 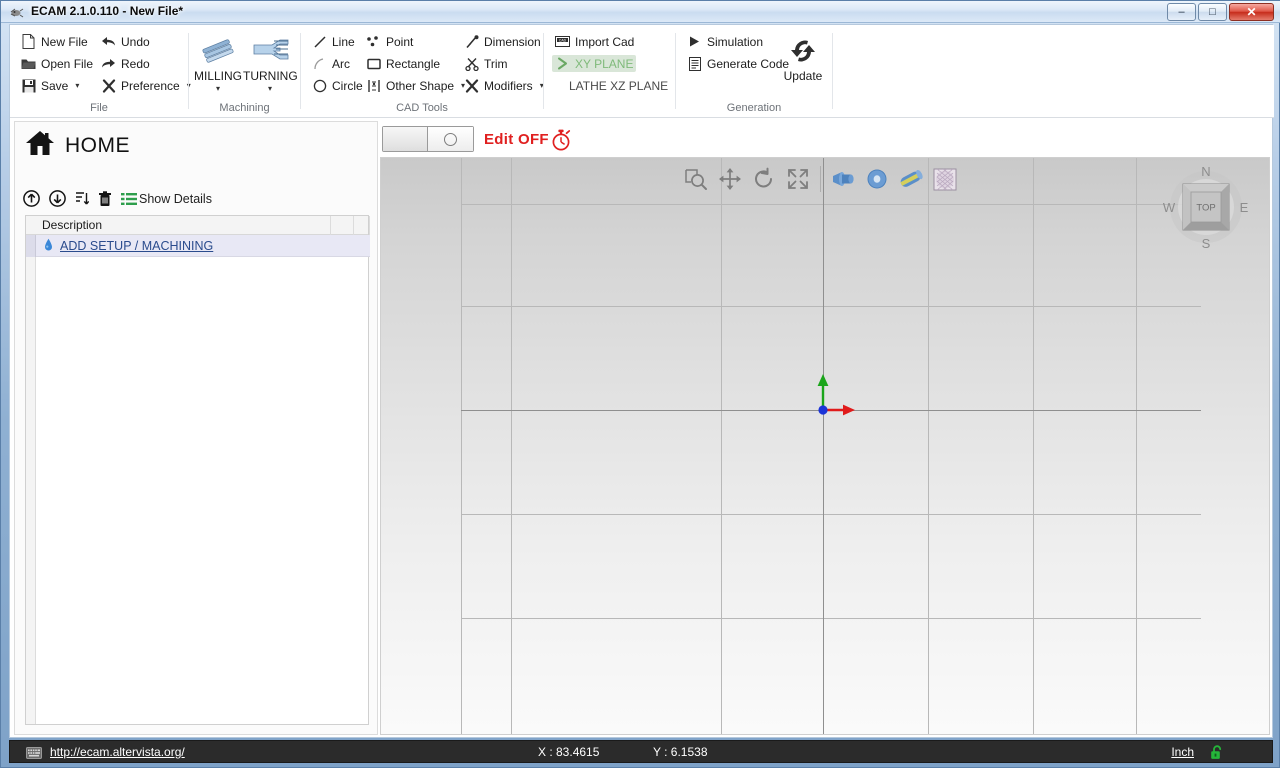 I want to click on table-row: ADD SETUP / MACHINING, so click(x=203, y=246).